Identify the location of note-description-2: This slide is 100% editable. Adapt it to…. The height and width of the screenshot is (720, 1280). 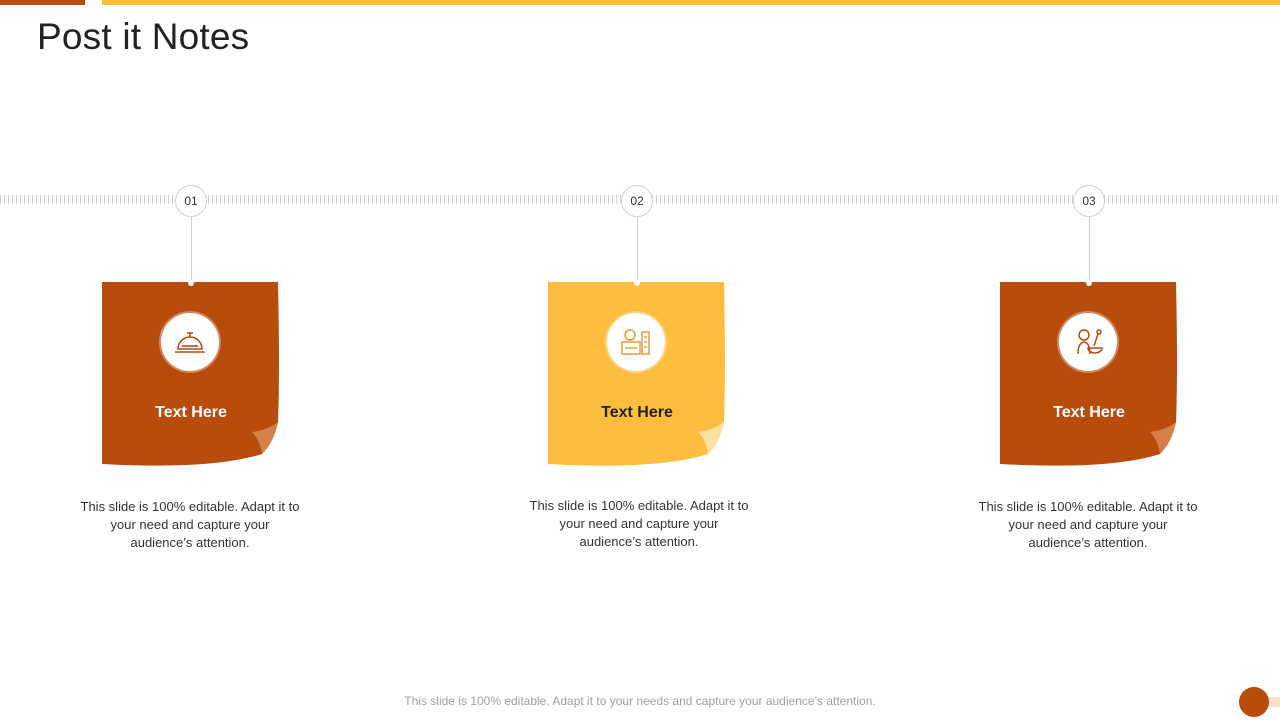
(639, 523).